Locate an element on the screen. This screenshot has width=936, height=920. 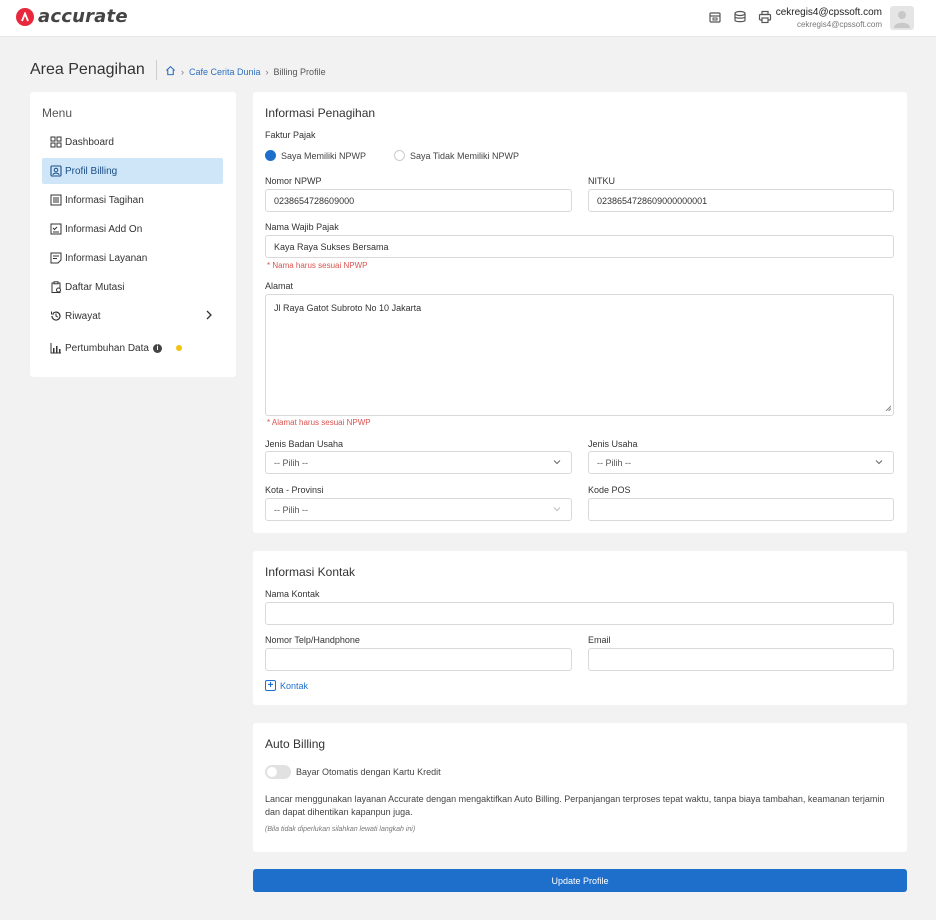
badan-usaha-select: -- Pilih -- is located at coordinates (418, 462).